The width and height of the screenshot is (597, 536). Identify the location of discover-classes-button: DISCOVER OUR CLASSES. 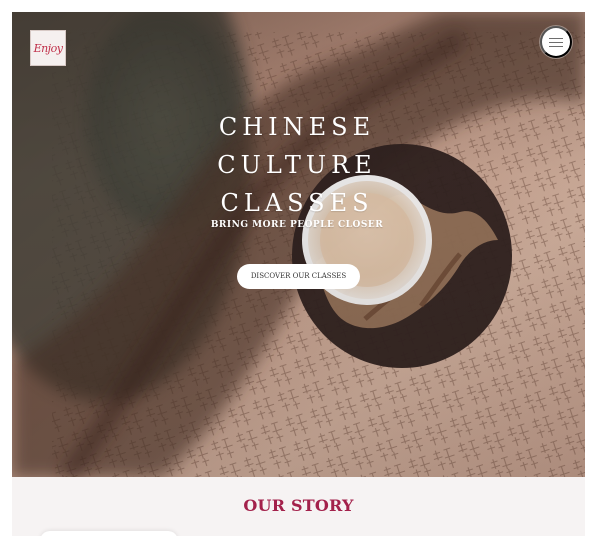
(298, 276).